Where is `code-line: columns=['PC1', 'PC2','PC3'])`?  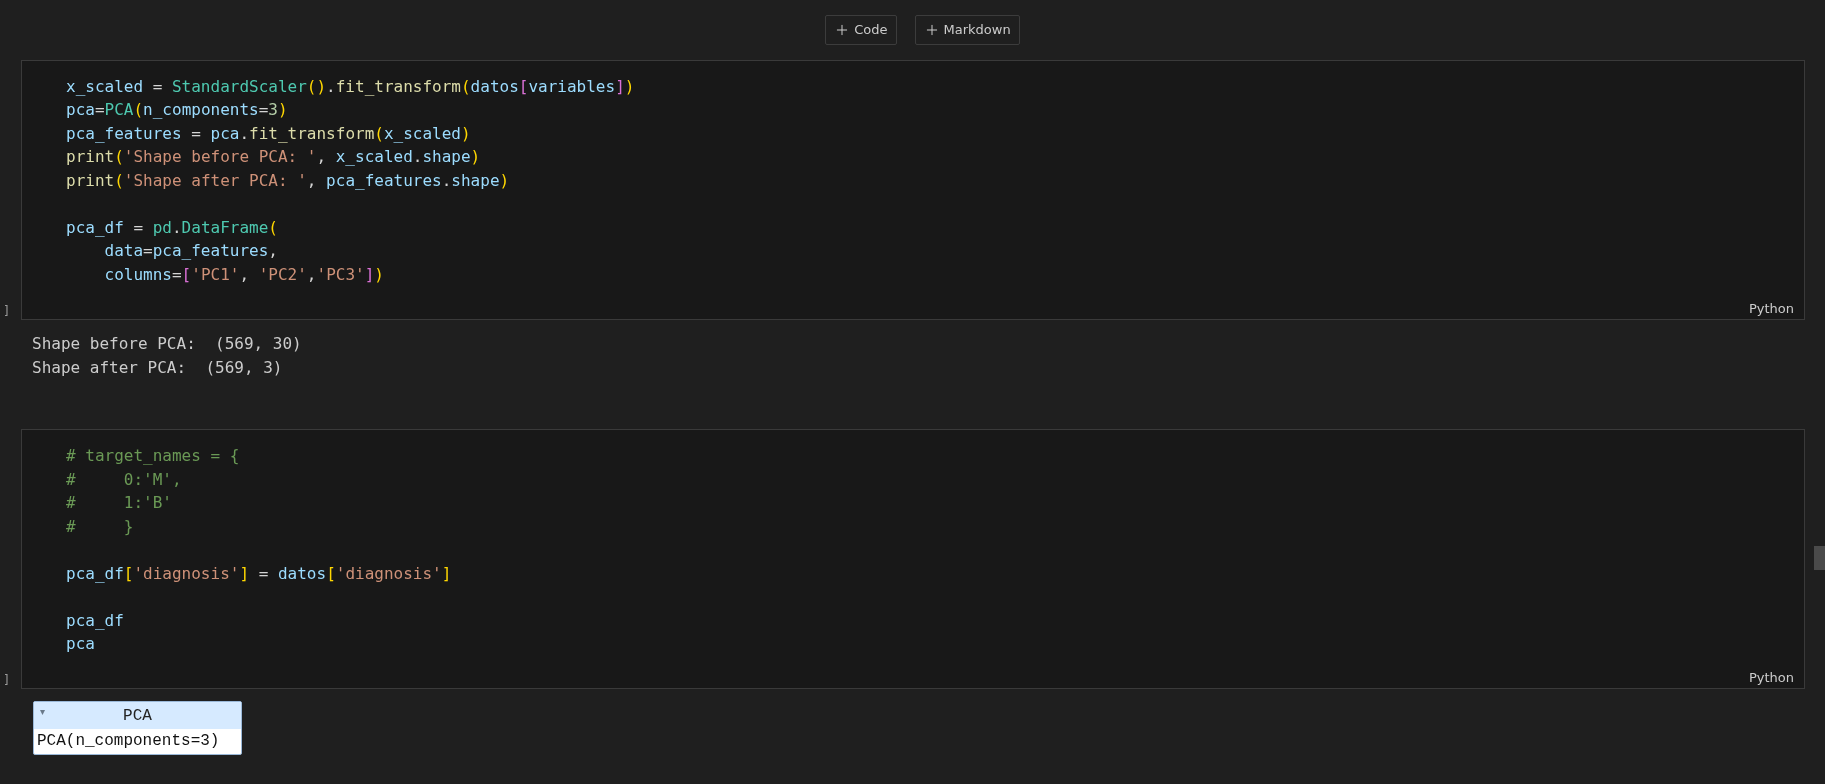
code-line: columns=['PC1', 'PC2','PC3']) is located at coordinates (244, 274).